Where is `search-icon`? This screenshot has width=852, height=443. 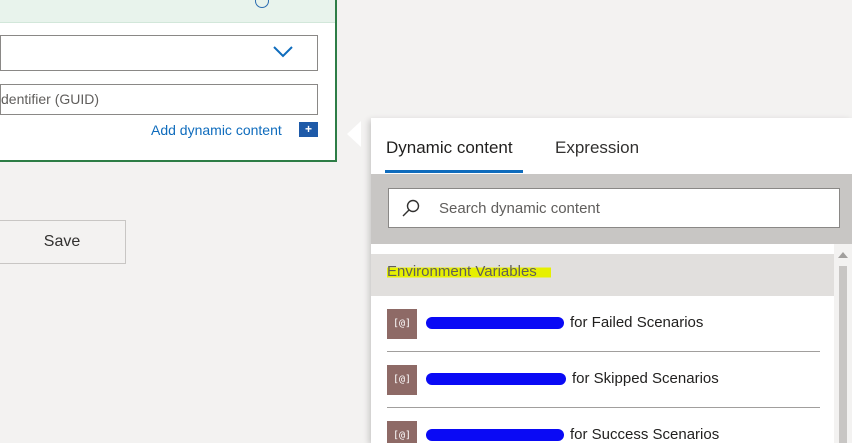 search-icon is located at coordinates (411, 208).